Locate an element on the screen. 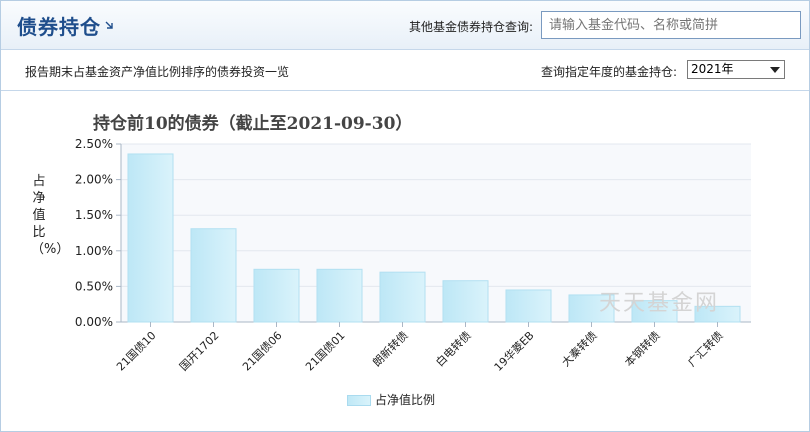 The height and width of the screenshot is (432, 810). watermark-logo: 天天基金网 is located at coordinates (659, 303).